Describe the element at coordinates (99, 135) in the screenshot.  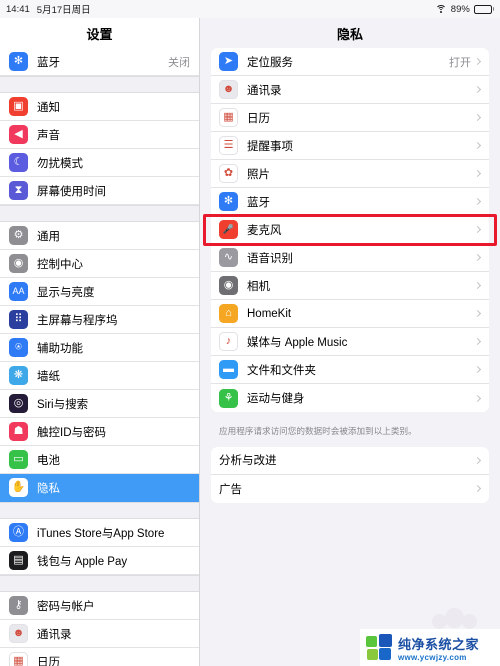
I see `sidebar-item-1-1: ◀ 声音` at that location.